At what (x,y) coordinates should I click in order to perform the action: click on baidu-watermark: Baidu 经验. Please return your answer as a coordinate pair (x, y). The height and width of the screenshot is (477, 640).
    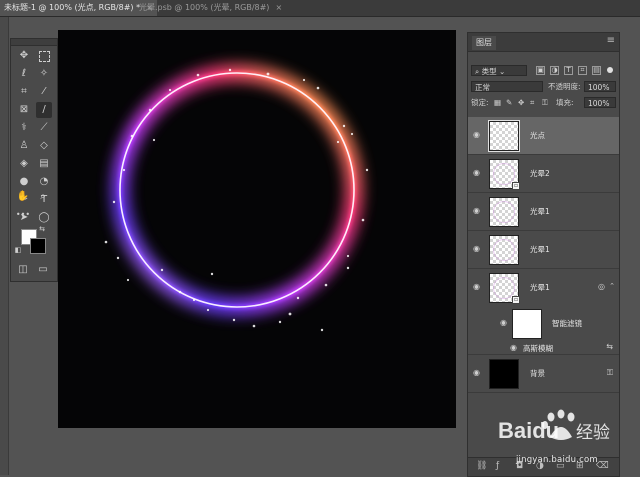
    Looking at the image, I should click on (558, 426).